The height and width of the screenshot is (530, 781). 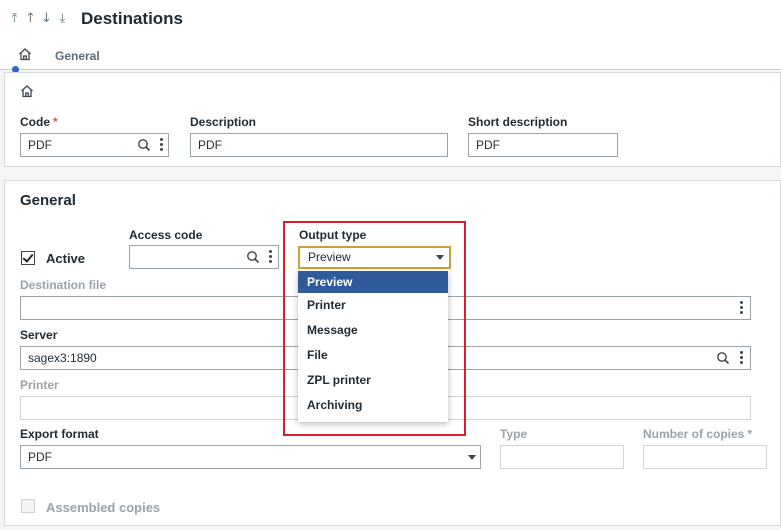 What do you see at coordinates (63, 285) in the screenshot?
I see `destination-file-label: Destination file` at bounding box center [63, 285].